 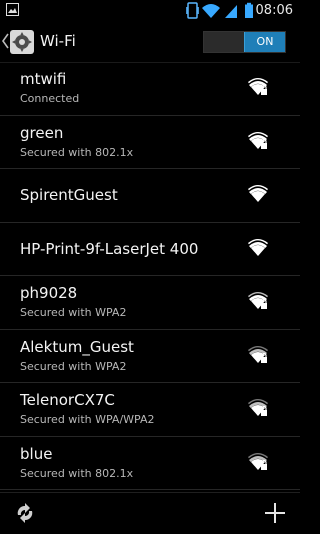 I want to click on network-row: SpirentGuest, so click(x=150, y=196).